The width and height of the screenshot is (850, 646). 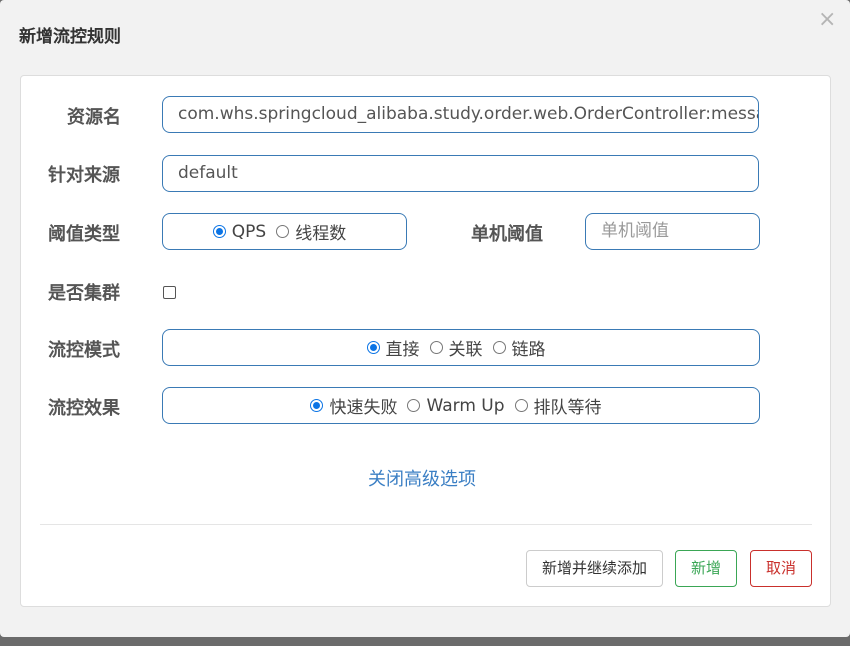 What do you see at coordinates (456, 347) in the screenshot?
I see `strategy-option-relate: 关联` at bounding box center [456, 347].